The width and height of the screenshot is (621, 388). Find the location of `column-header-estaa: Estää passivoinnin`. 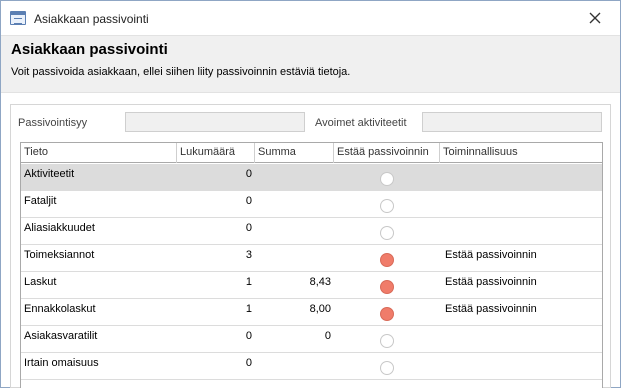

column-header-estaa: Estää passivoinnin is located at coordinates (387, 153).